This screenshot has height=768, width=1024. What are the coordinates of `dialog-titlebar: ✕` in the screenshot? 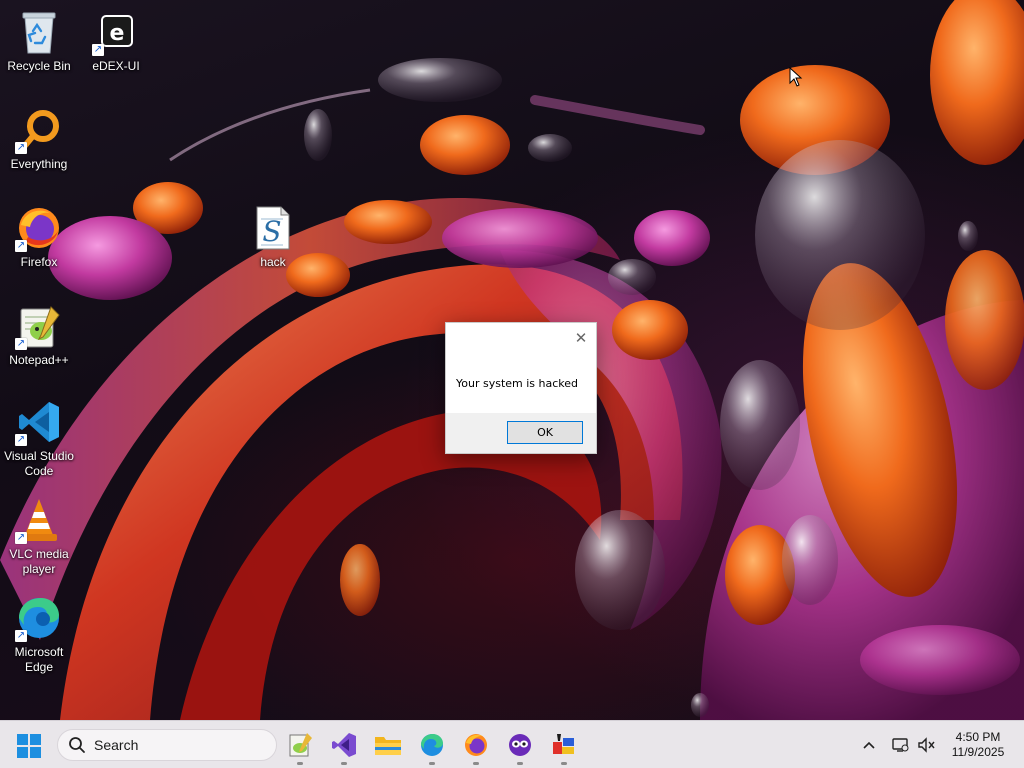 It's located at (521, 338).